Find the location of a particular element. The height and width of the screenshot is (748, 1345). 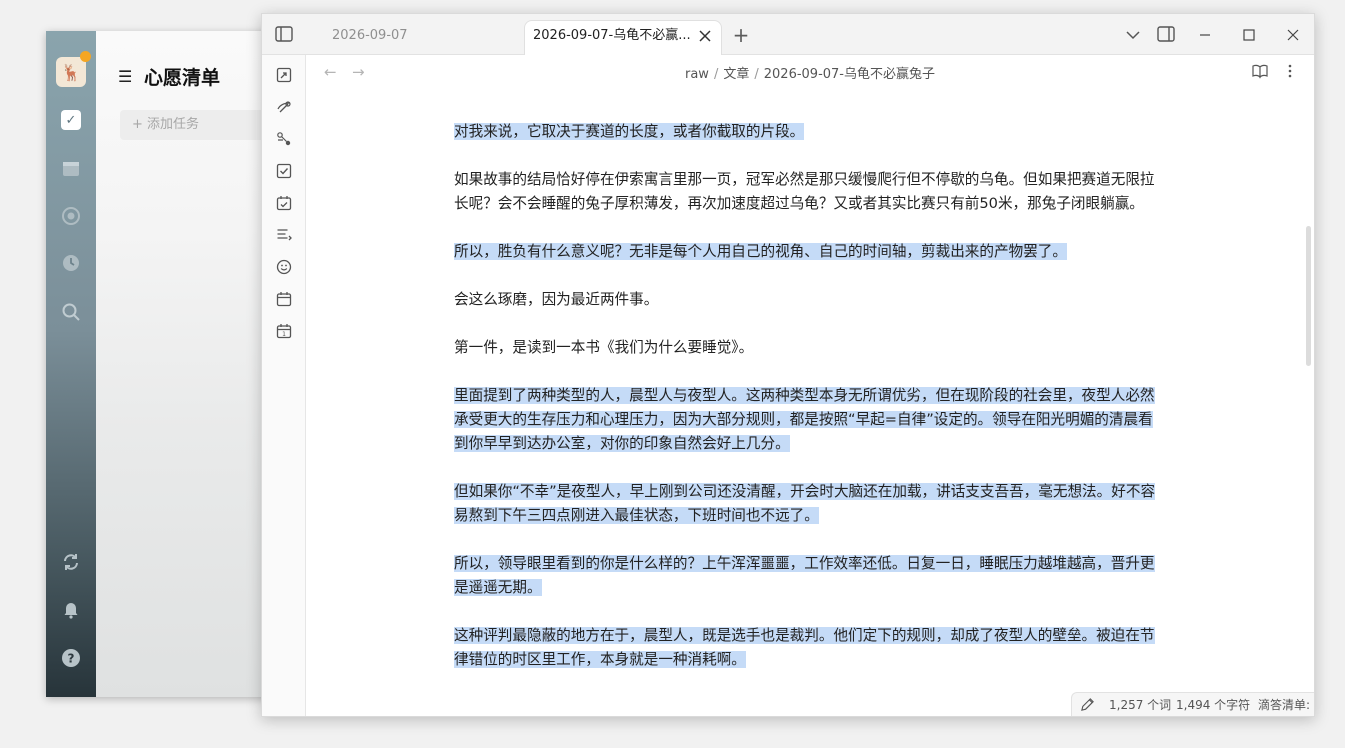

title-bar: 2026-09-07 2026-09-07-乌龟不必赢... + is located at coordinates (788, 34).